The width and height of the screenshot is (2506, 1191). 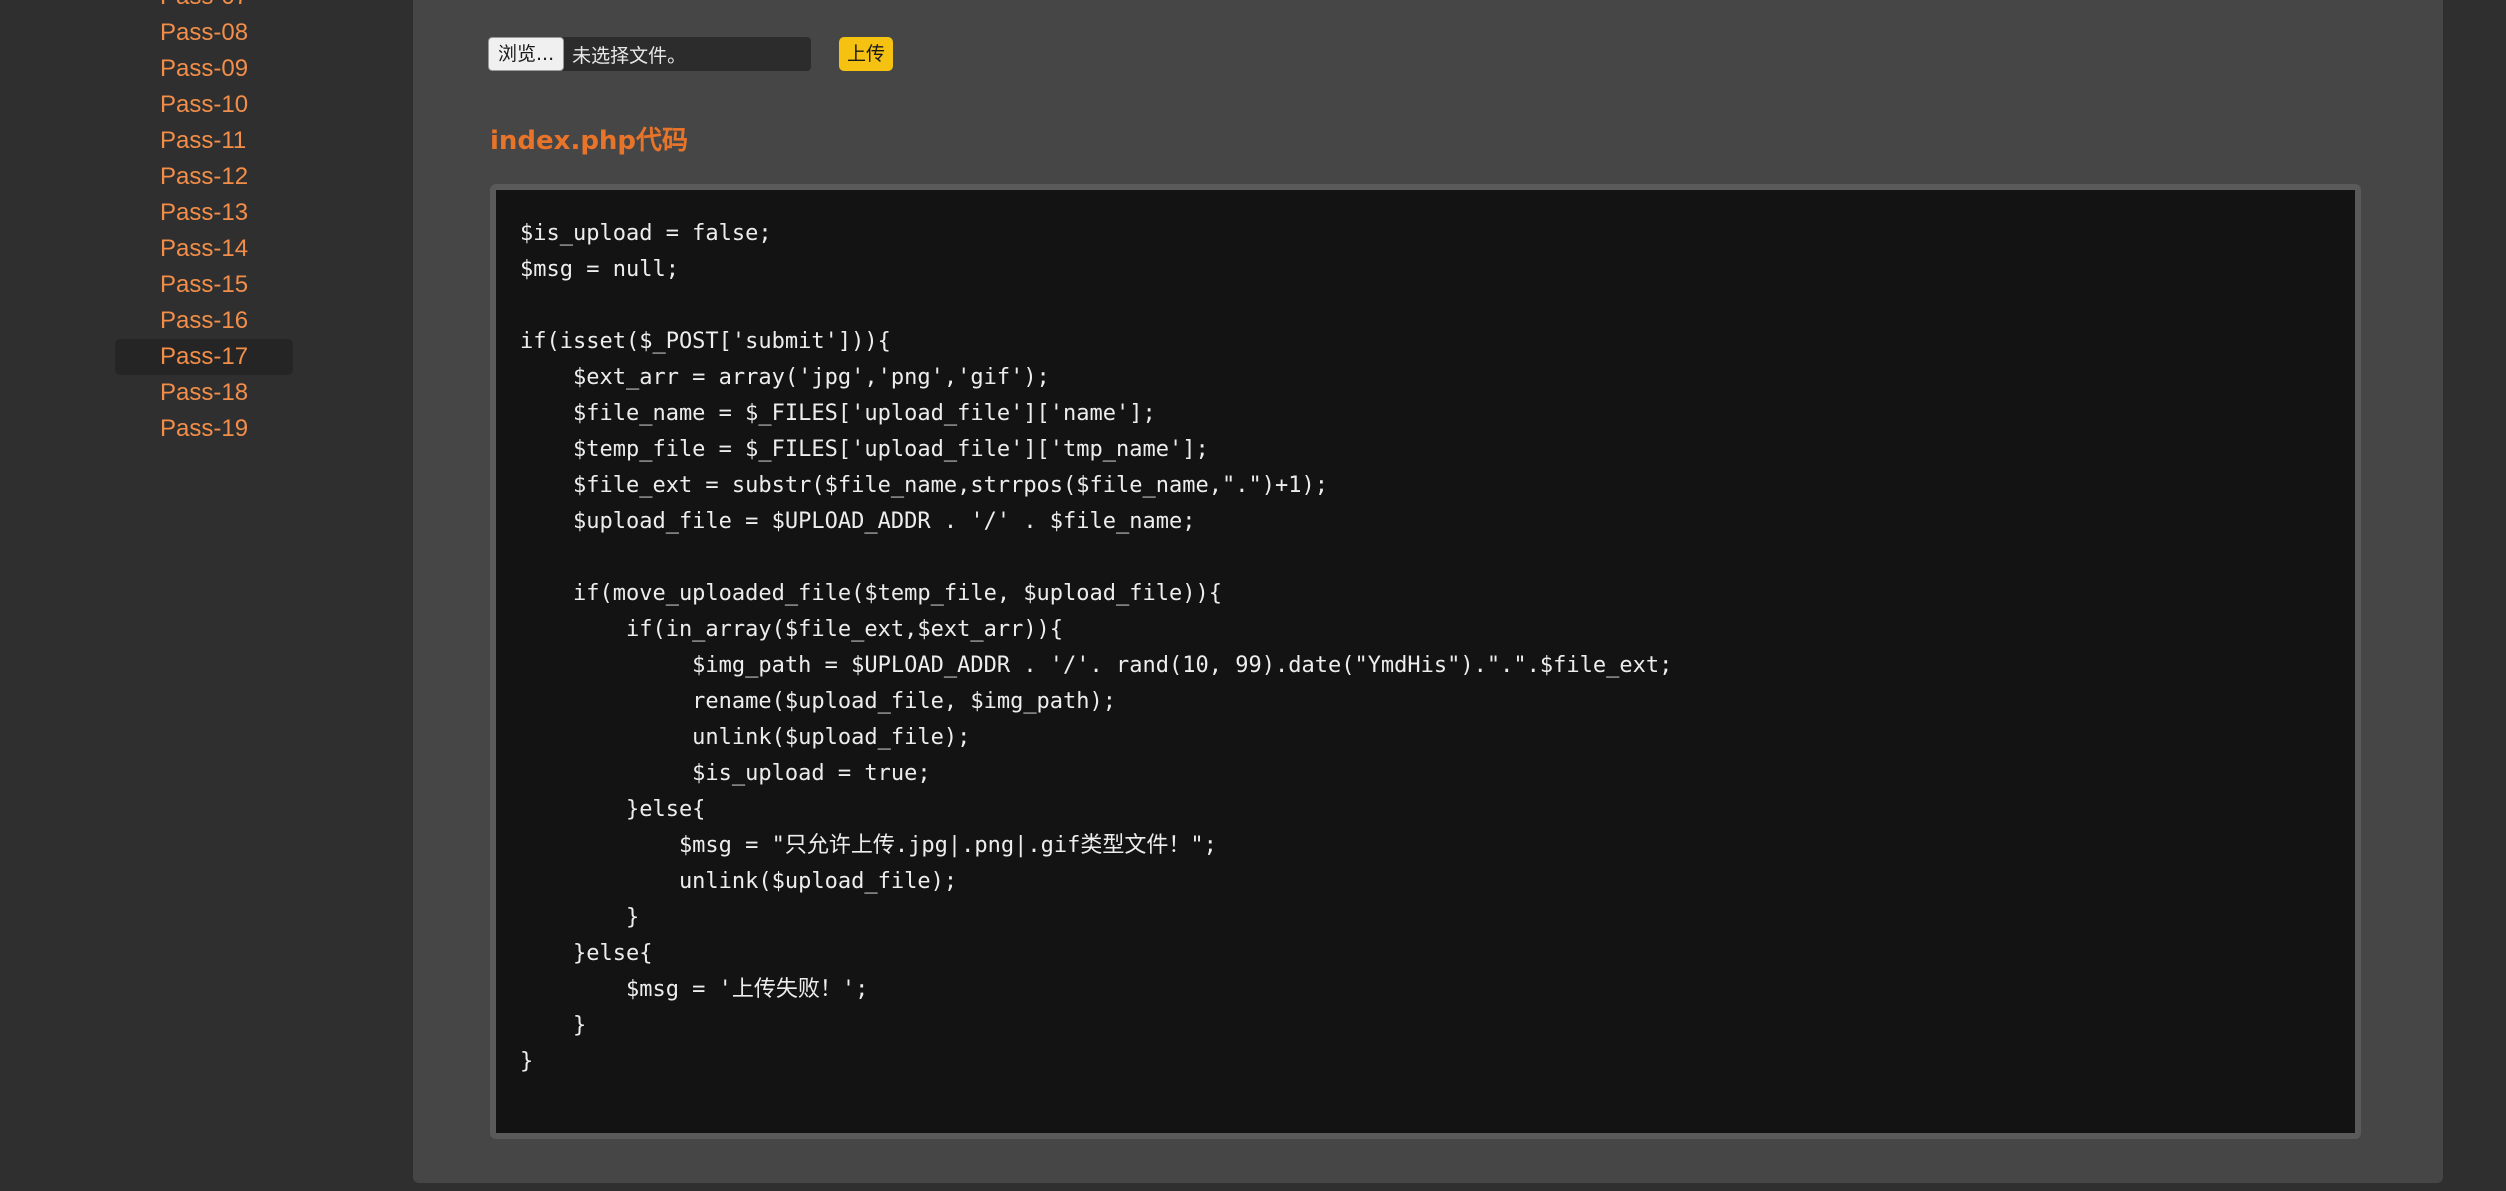 I want to click on sidebar-item-pass-07: Pass-07, so click(x=204, y=7).